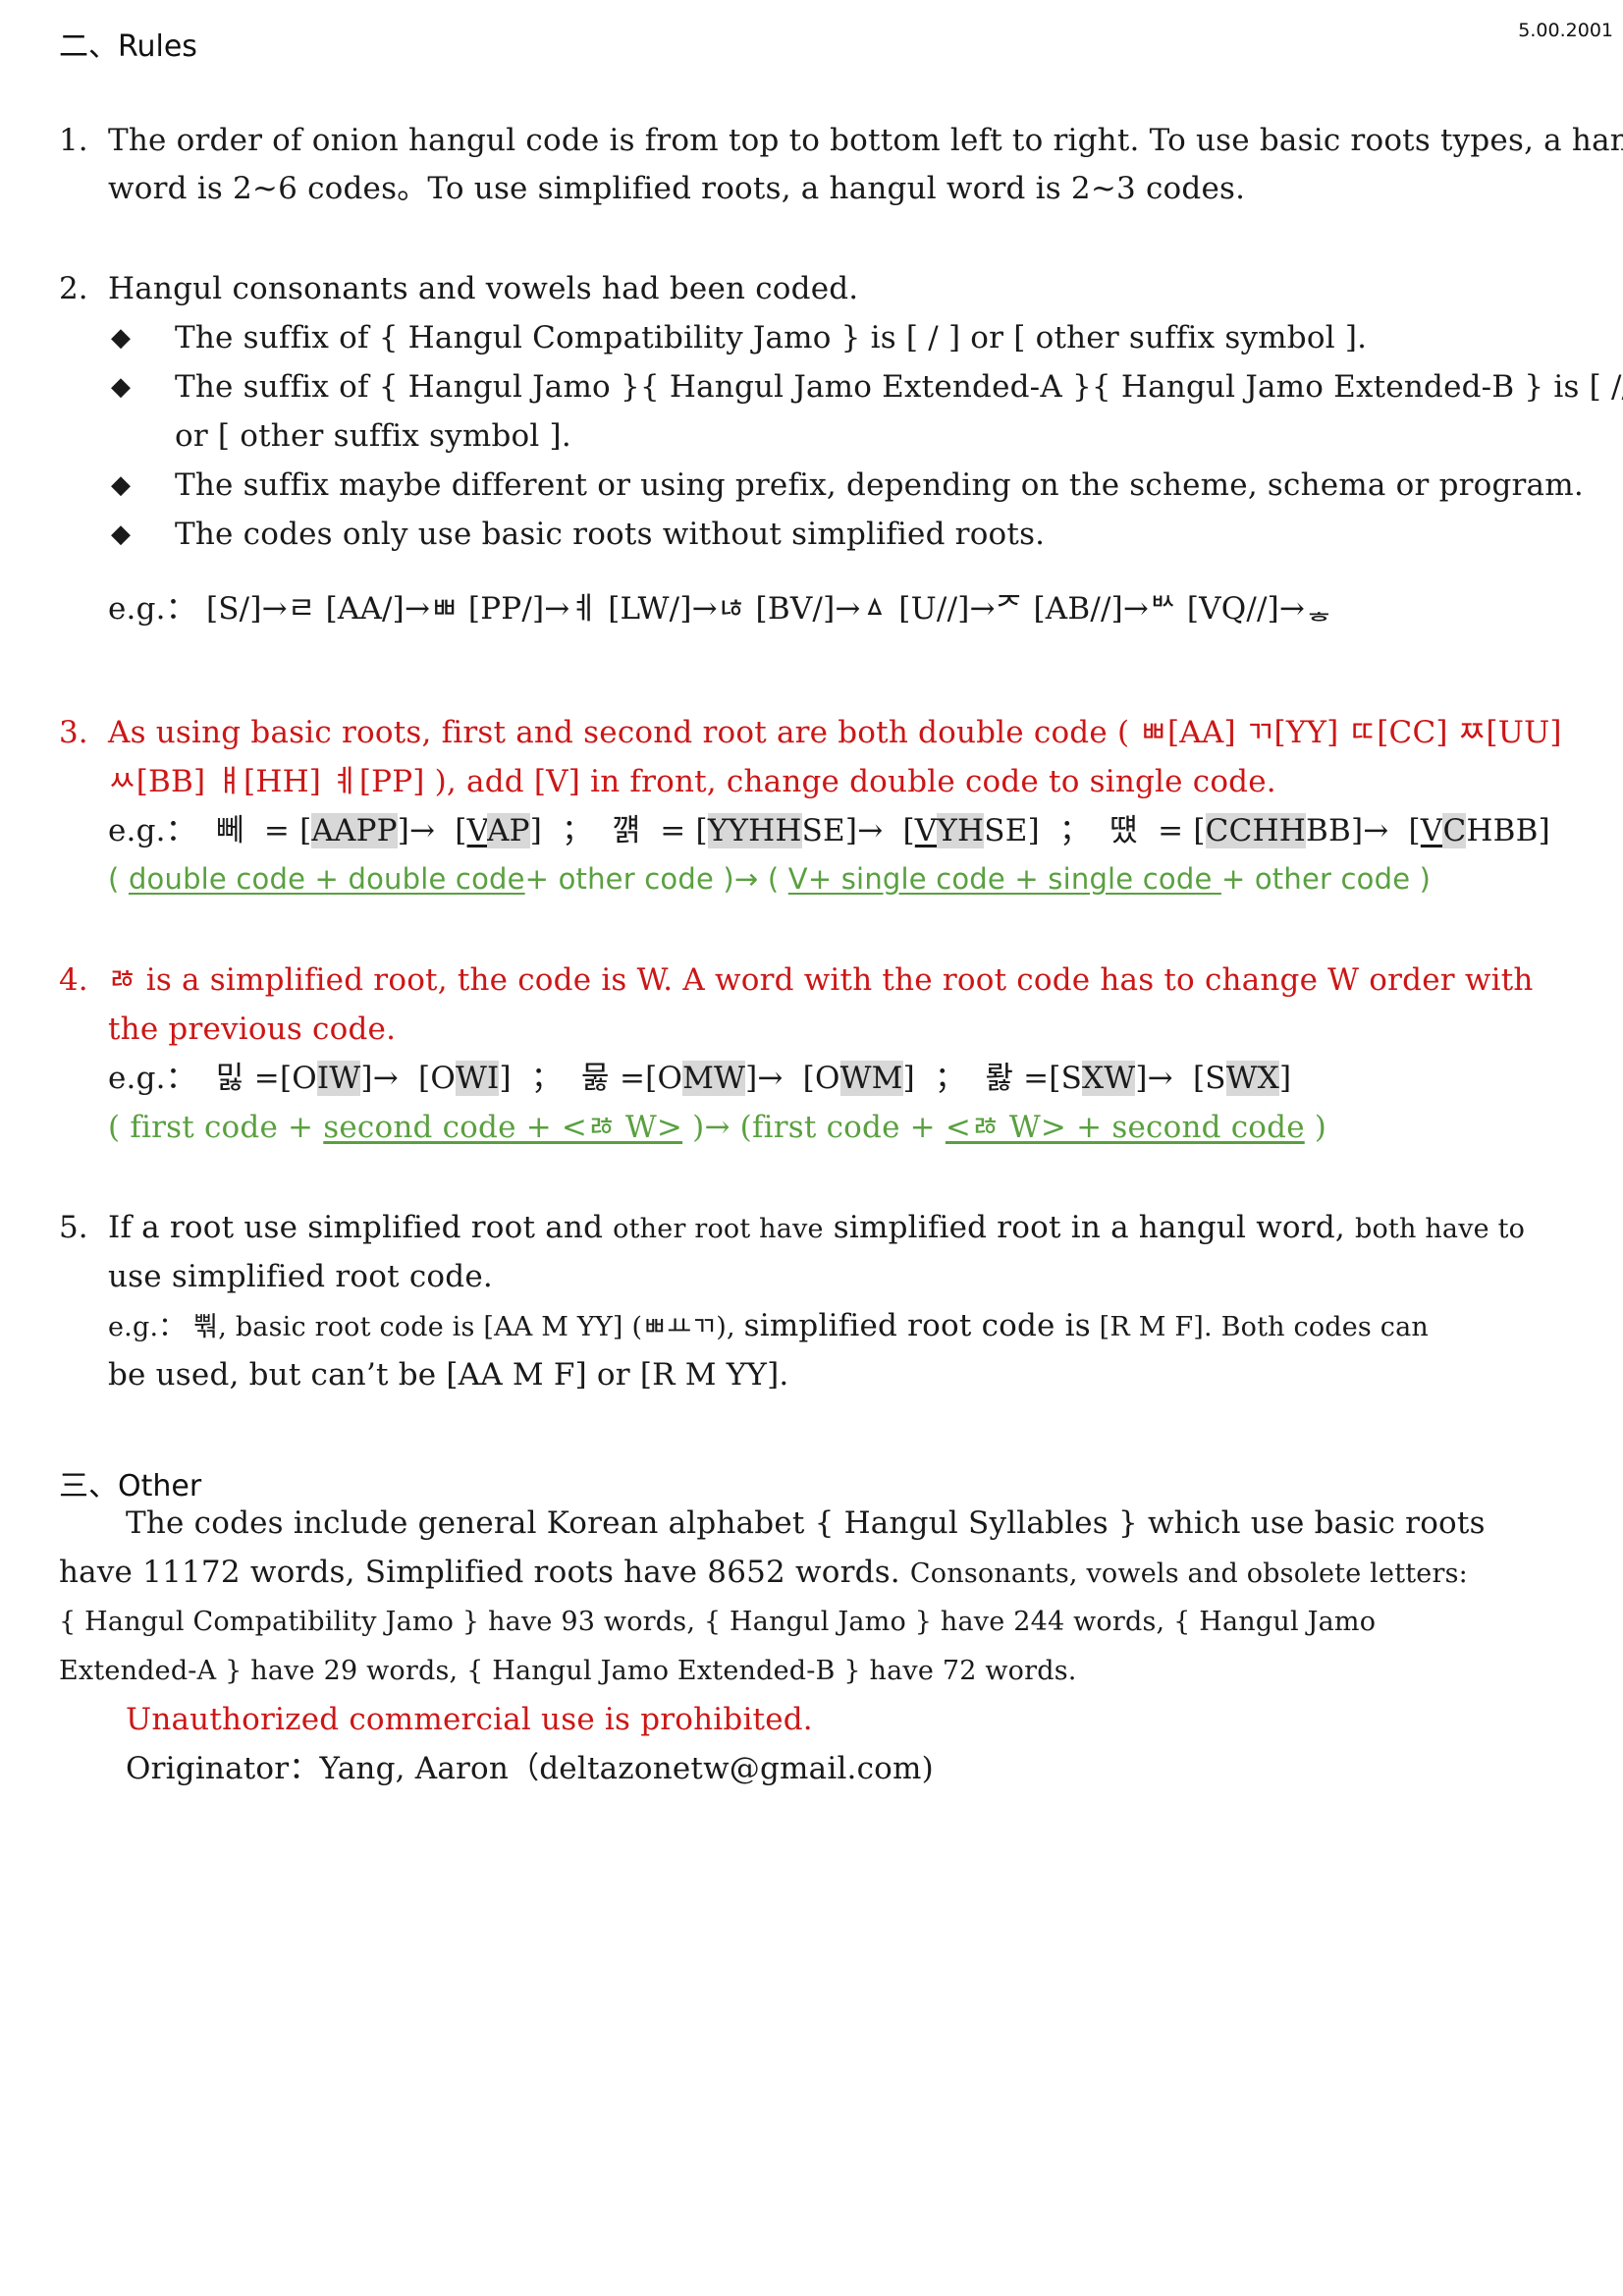  Describe the element at coordinates (73, 732) in the screenshot. I see `rule-3-number: 3.` at that location.